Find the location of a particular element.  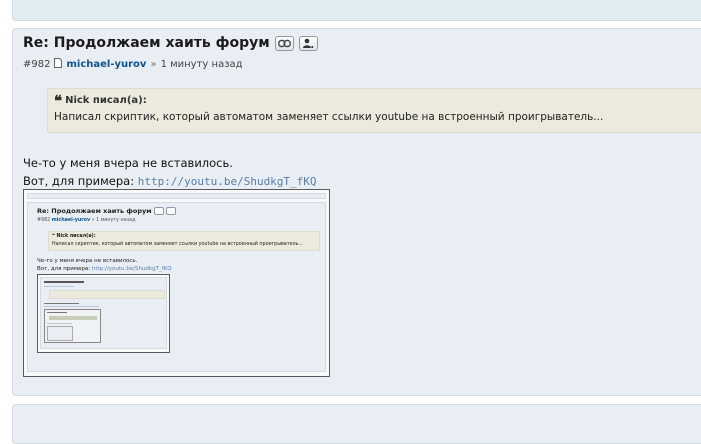

post-meta: #982 michael-yurov » 1 минуту назад is located at coordinates (133, 64).